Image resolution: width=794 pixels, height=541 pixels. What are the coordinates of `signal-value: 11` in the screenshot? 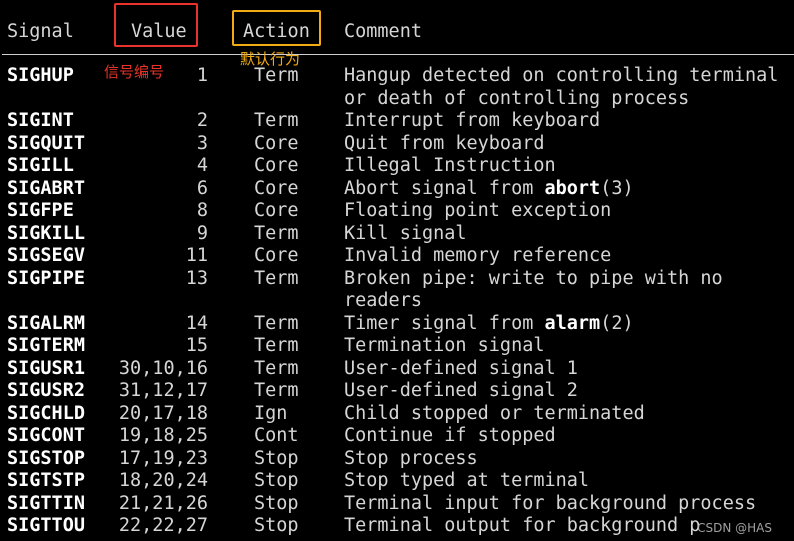 It's located at (196, 255).